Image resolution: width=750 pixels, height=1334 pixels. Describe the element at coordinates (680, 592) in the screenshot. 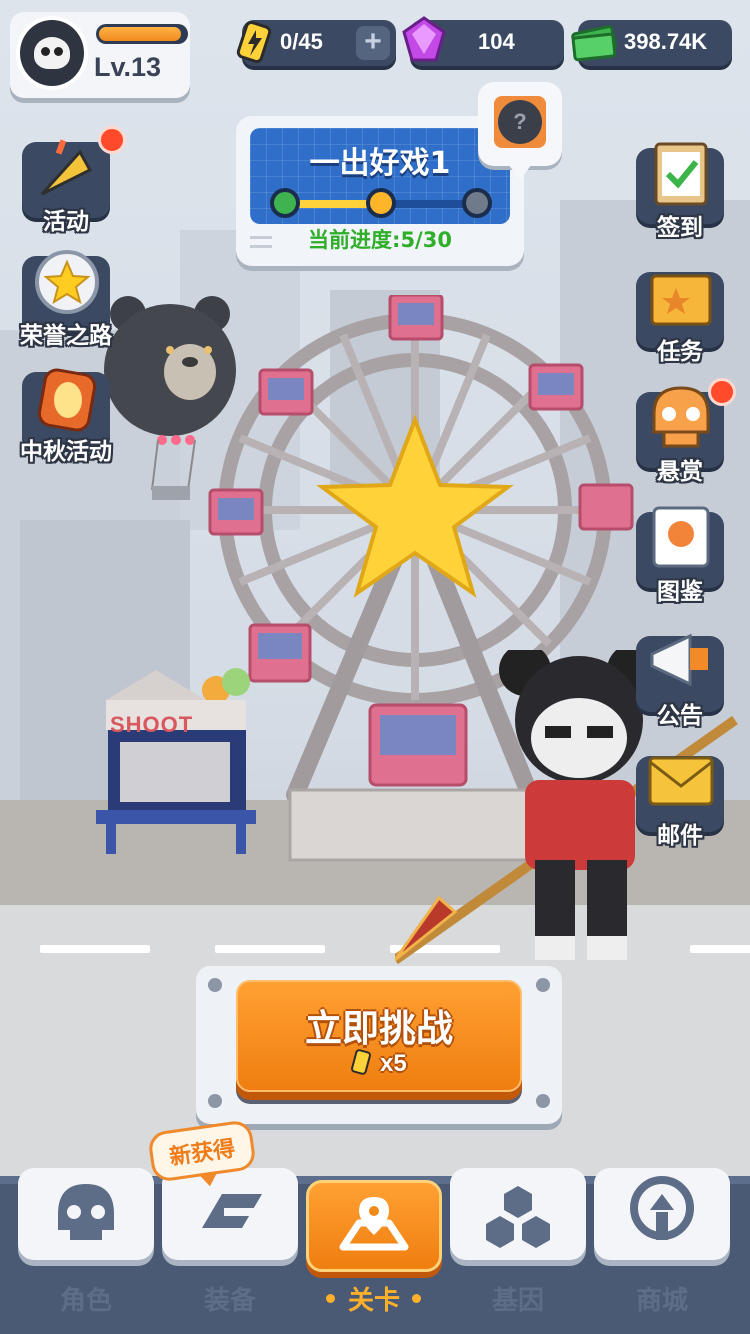

I see `collection-label: 图鉴` at that location.